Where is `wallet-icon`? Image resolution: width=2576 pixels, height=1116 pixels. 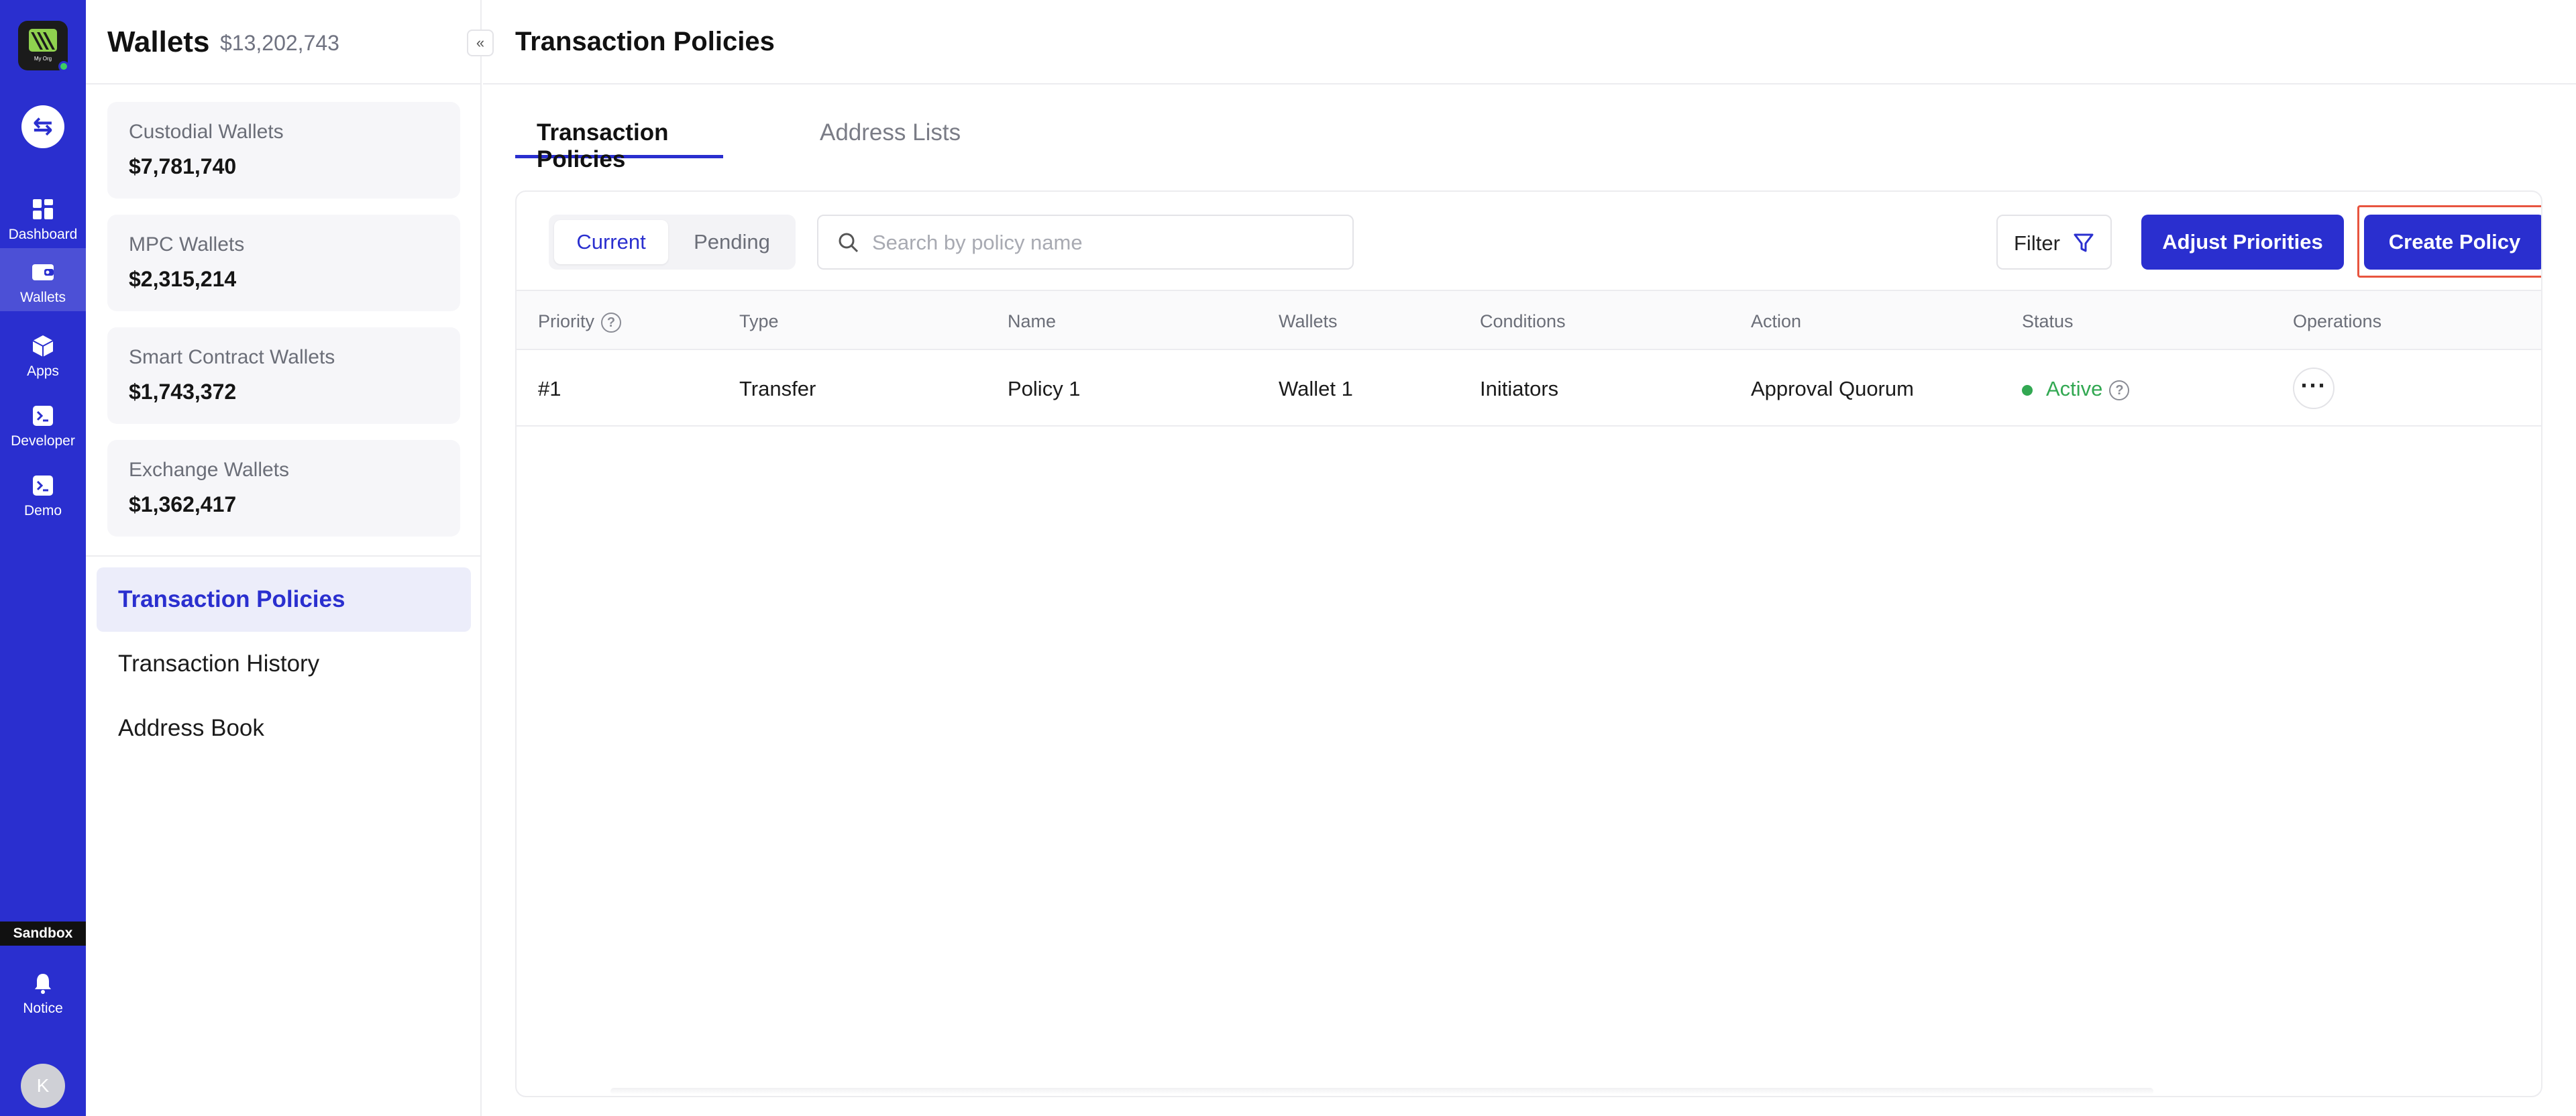 wallet-icon is located at coordinates (43, 272).